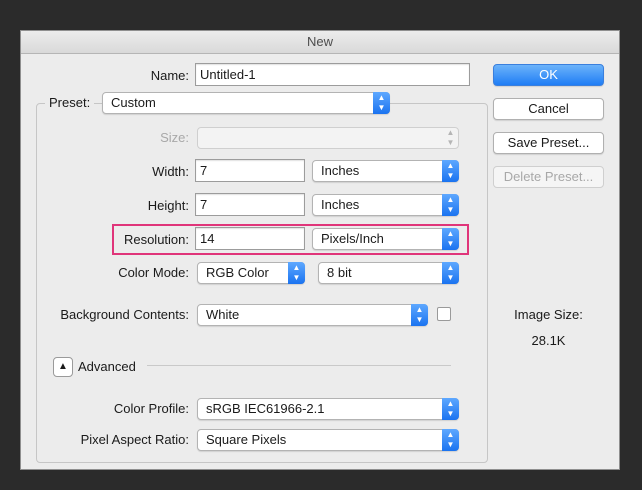 The width and height of the screenshot is (642, 490). What do you see at coordinates (156, 239) in the screenshot?
I see `resolution-label: Resolution:` at bounding box center [156, 239].